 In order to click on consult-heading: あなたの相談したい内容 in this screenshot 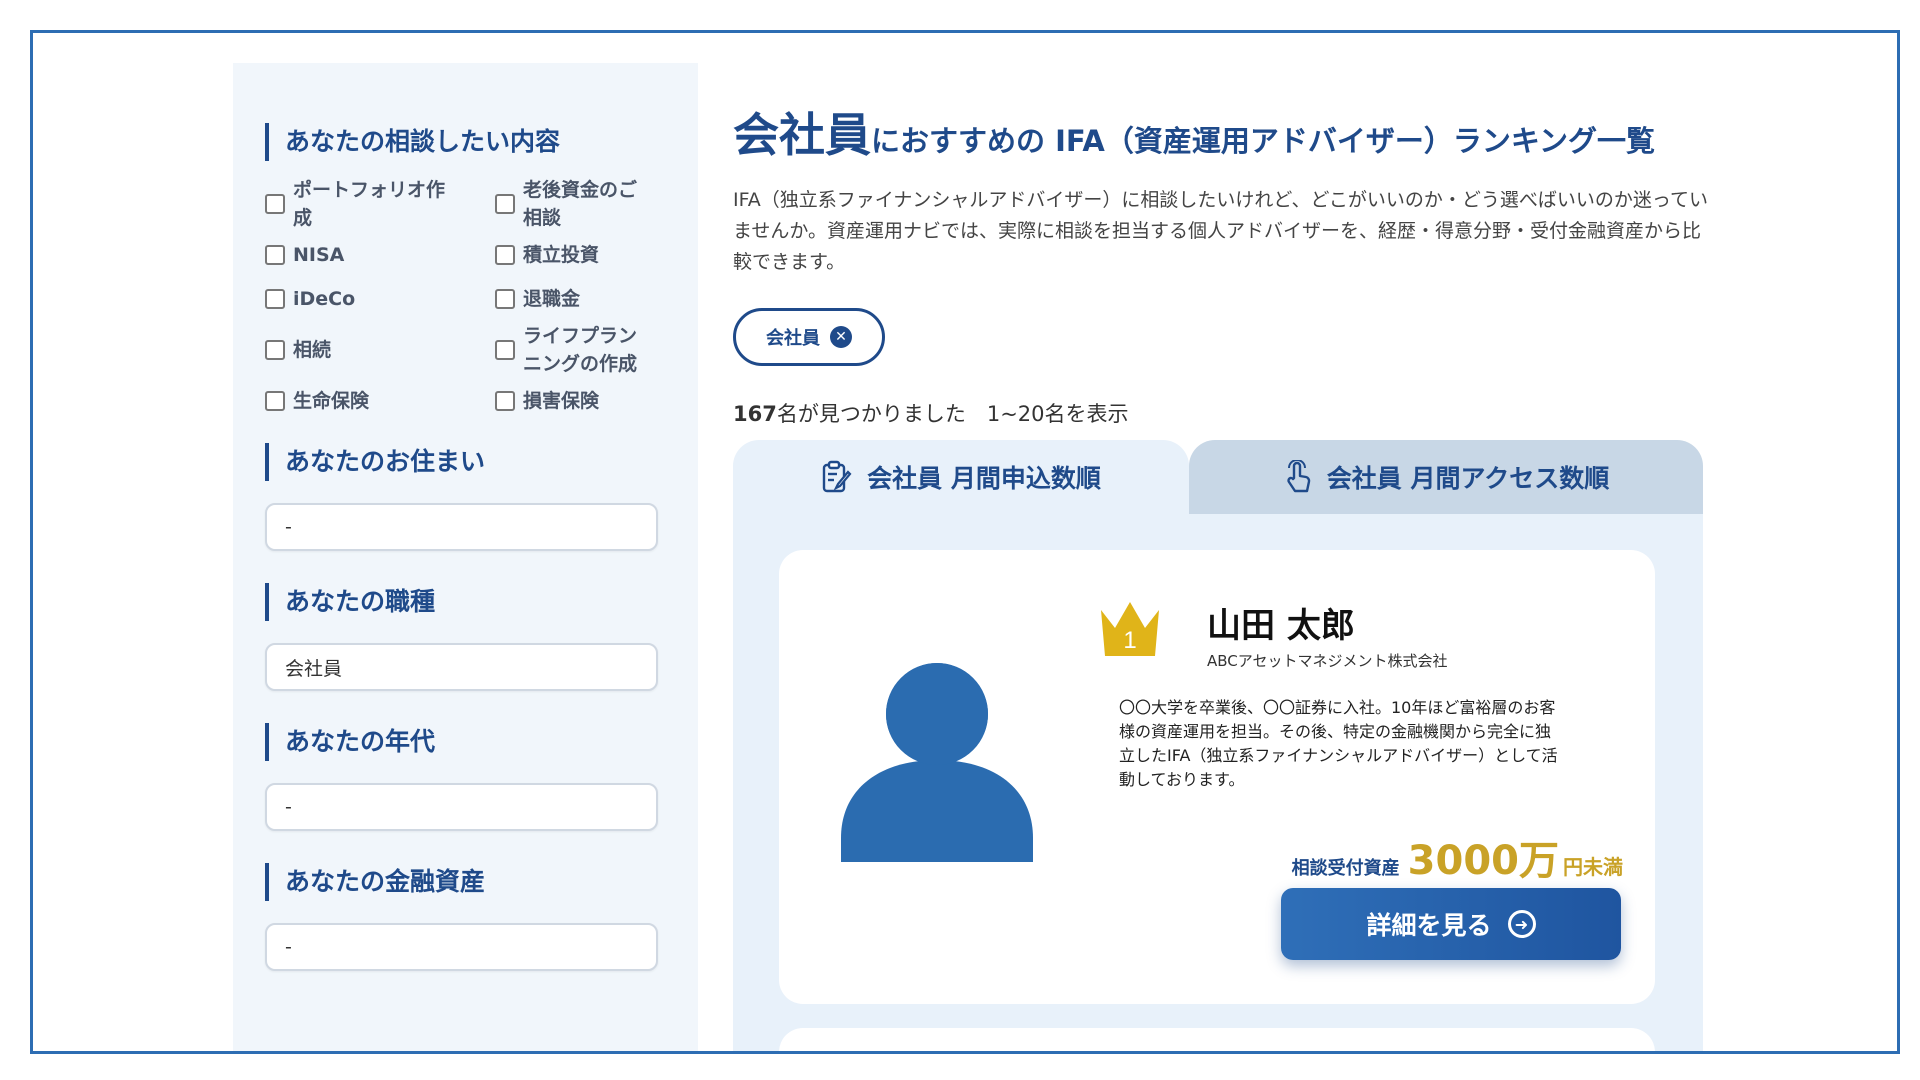, I will do `click(465, 142)`.